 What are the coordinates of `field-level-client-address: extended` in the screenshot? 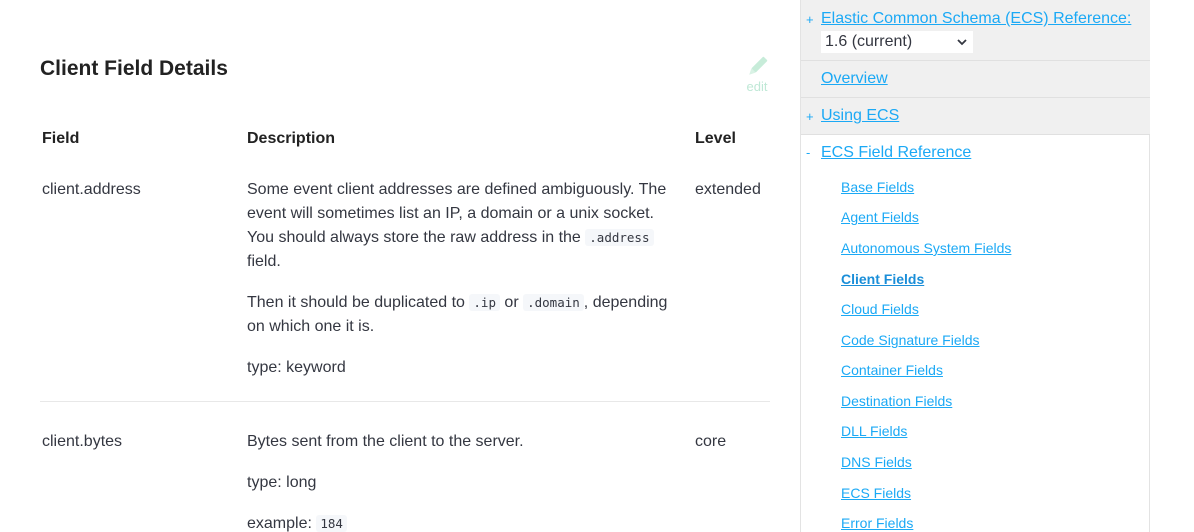 It's located at (728, 189).